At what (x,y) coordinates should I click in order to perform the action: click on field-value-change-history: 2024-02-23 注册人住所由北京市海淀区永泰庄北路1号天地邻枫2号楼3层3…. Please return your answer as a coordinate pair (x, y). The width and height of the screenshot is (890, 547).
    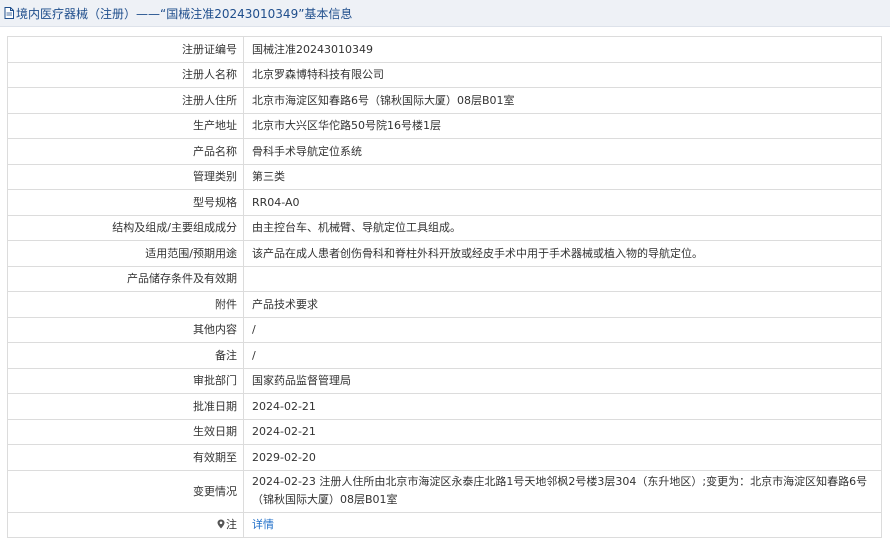
    Looking at the image, I should click on (562, 491).